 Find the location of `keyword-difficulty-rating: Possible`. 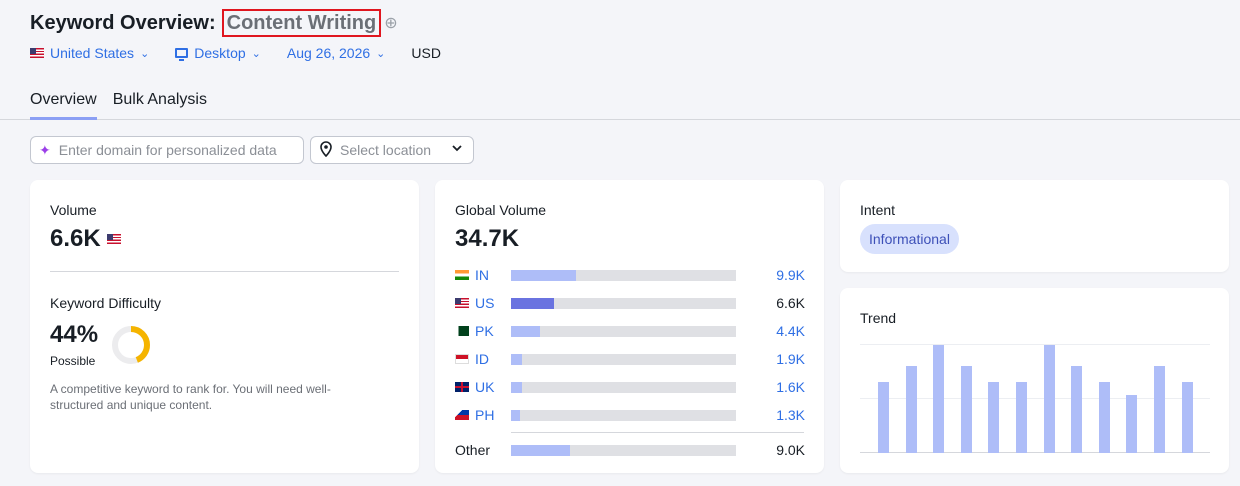

keyword-difficulty-rating: Possible is located at coordinates (73, 361).